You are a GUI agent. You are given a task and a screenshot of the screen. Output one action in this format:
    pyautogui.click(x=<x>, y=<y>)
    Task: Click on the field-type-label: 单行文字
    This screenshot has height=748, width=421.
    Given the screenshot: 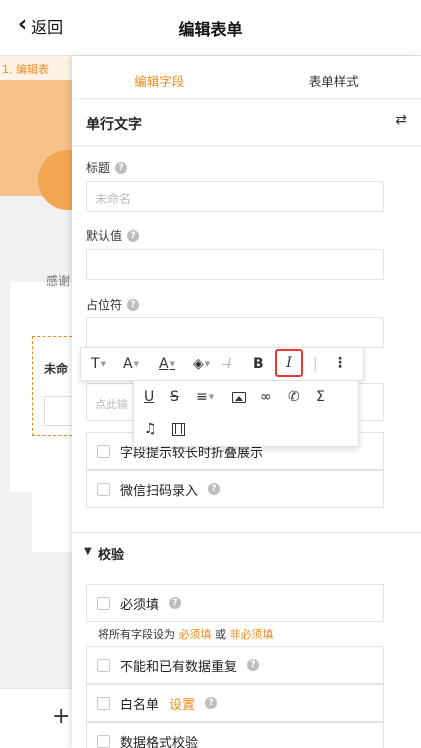 What is the action you would take?
    pyautogui.click(x=114, y=125)
    